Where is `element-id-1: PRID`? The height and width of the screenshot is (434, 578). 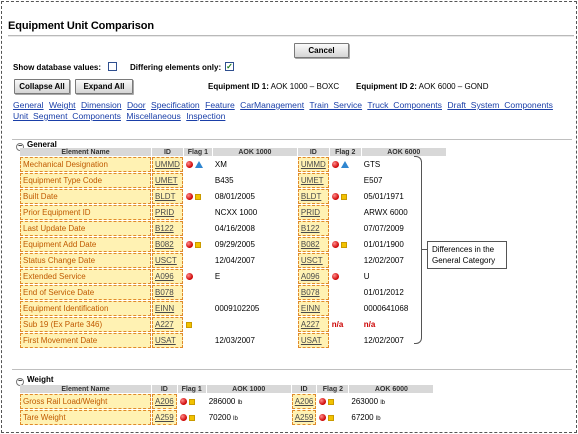
element-id-1: PRID is located at coordinates (167, 212).